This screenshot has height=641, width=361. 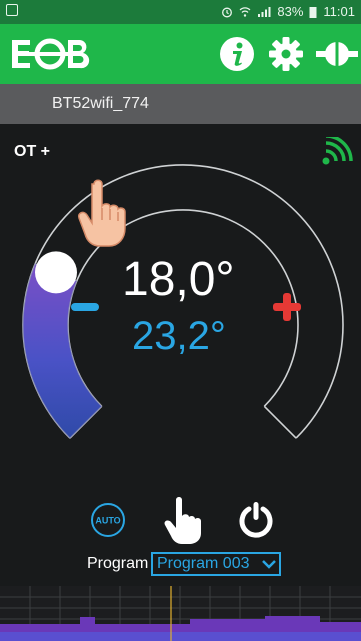 I want to click on gear-icon, so click(x=286, y=54).